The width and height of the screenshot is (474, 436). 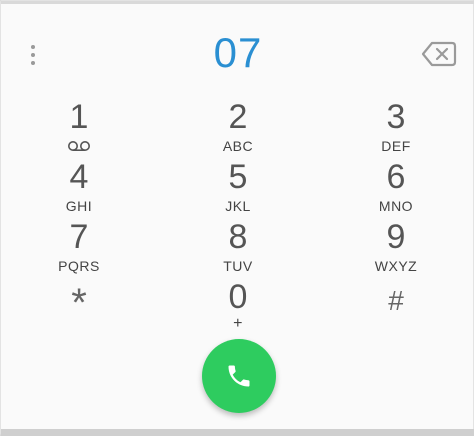 I want to click on key-letters: GHI, so click(x=79, y=206).